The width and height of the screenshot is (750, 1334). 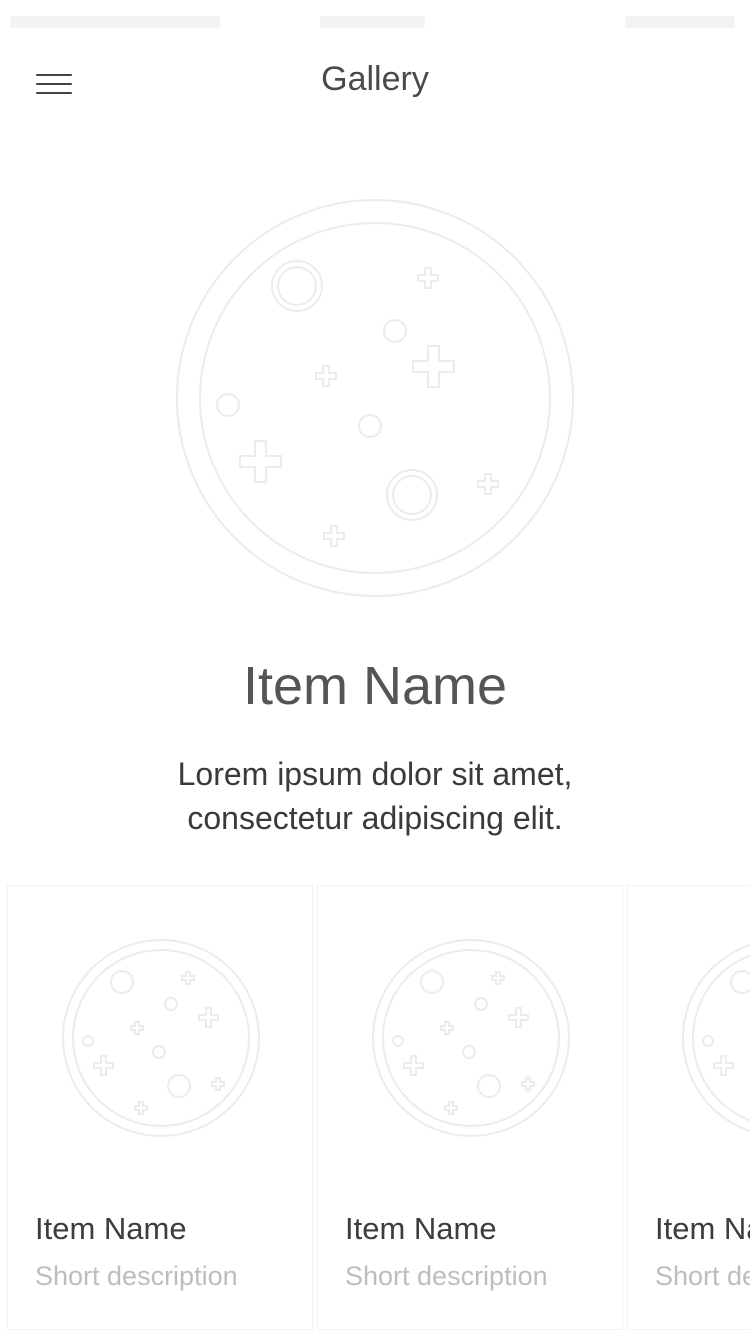 I want to click on app-header: Gallery, so click(x=375, y=85).